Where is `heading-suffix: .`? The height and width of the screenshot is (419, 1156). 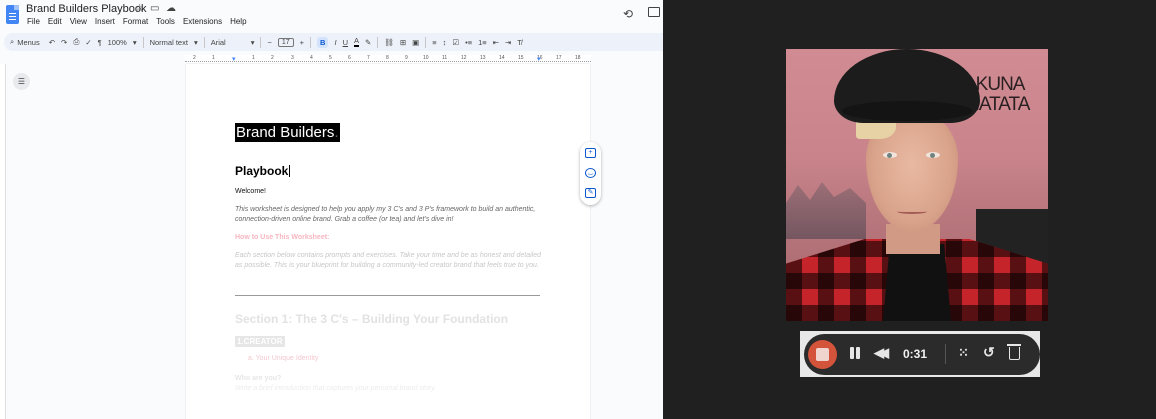 heading-suffix: . is located at coordinates (336, 132).